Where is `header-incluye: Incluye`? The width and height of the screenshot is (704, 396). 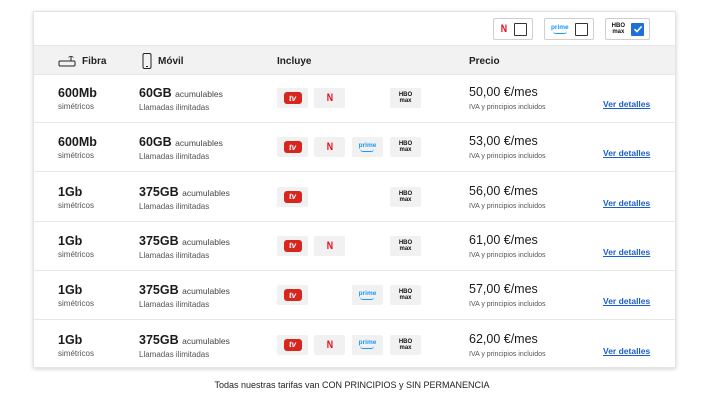
header-incluye: Incluye is located at coordinates (294, 61).